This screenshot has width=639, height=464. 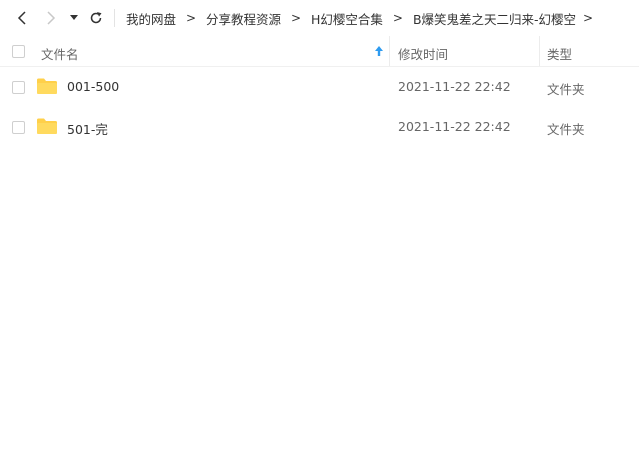 What do you see at coordinates (93, 86) in the screenshot?
I see `file-name: 001-500` at bounding box center [93, 86].